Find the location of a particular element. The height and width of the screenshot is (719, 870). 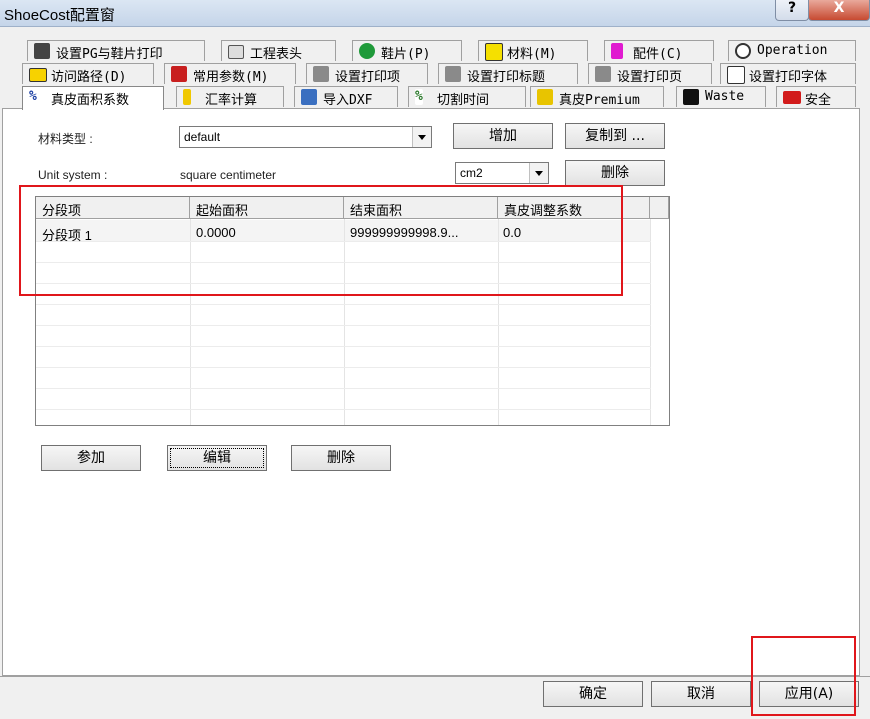

window-title: ShoeCost配置窗 is located at coordinates (59, 15).